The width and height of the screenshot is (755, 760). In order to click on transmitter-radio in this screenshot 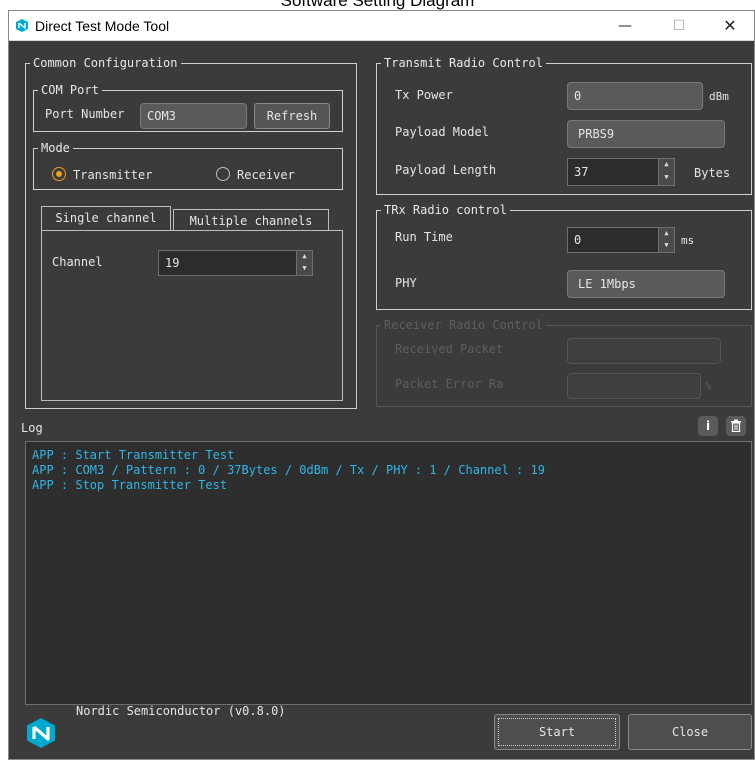, I will do `click(59, 174)`.